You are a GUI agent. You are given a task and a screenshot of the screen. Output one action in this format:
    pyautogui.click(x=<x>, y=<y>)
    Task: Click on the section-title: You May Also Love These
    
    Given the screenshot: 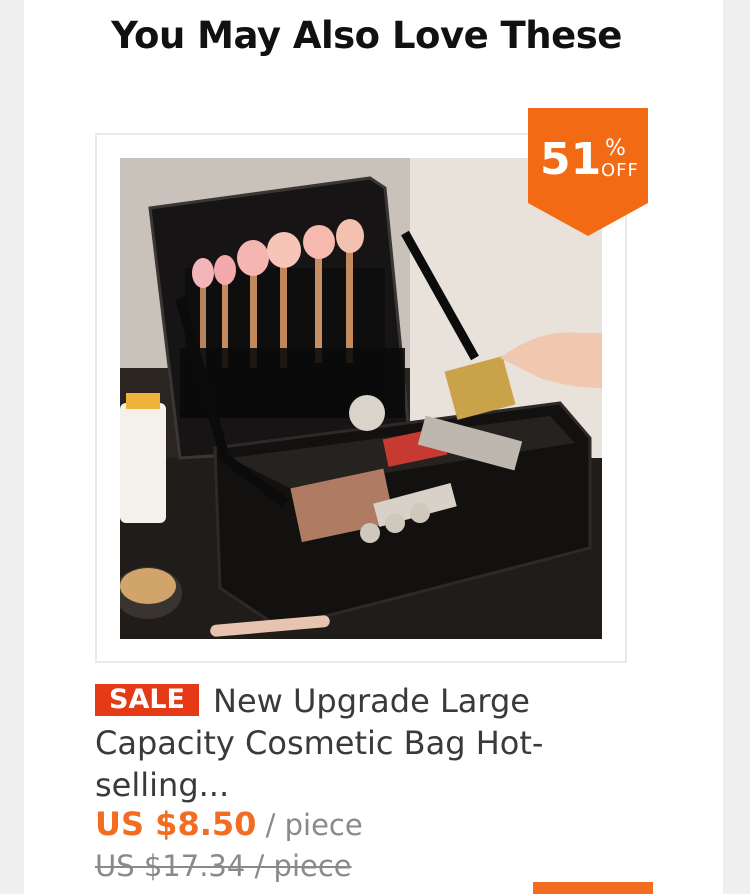 What is the action you would take?
    pyautogui.click(x=366, y=35)
    